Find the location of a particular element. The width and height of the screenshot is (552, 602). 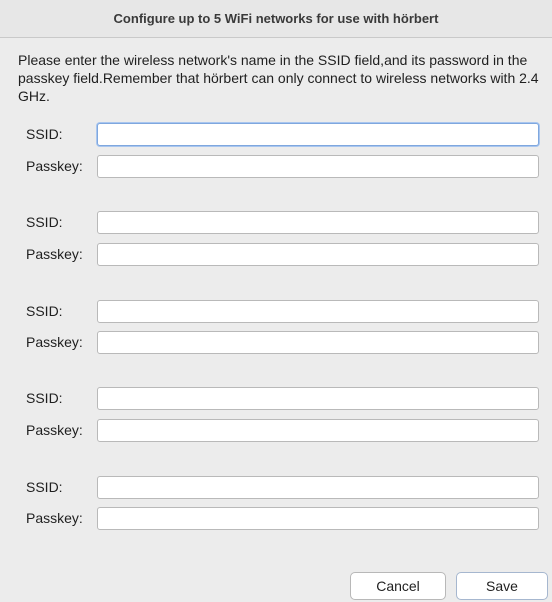

save-button: Save is located at coordinates (502, 586).